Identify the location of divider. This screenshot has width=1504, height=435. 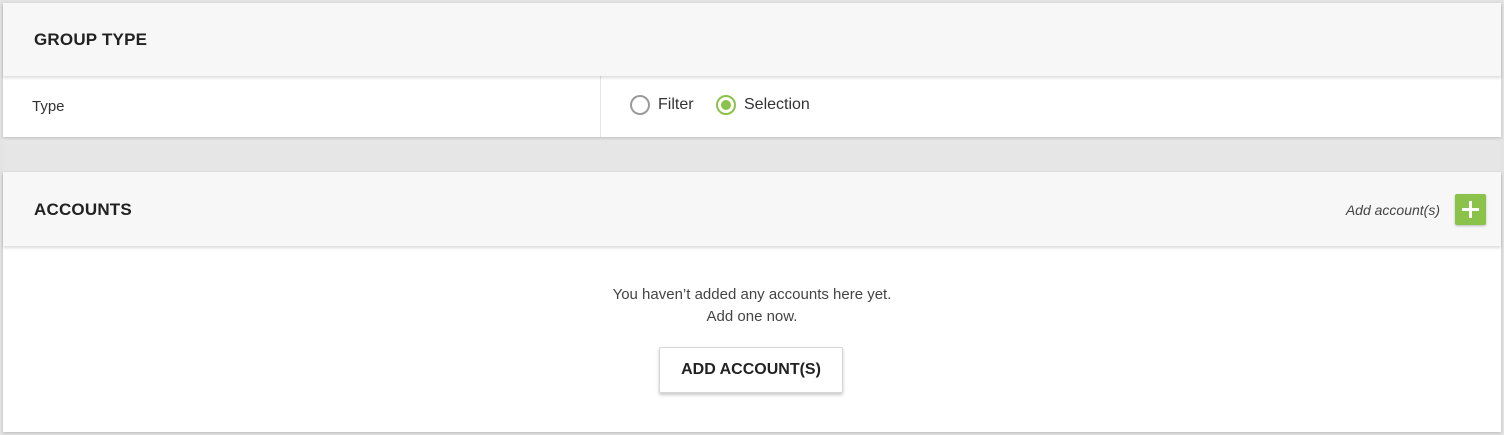
(600, 106).